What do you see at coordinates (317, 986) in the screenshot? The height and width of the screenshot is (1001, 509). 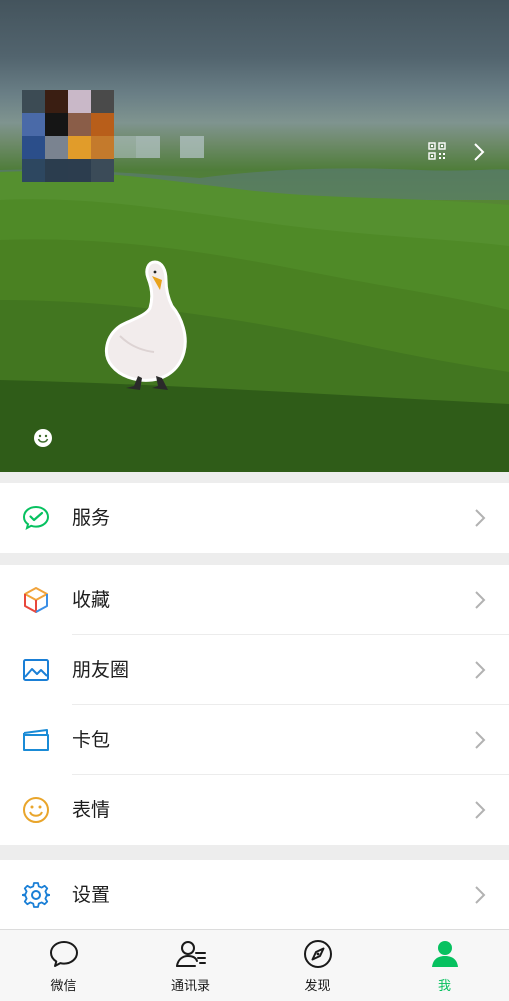 I see `tab-label: 发现` at bounding box center [317, 986].